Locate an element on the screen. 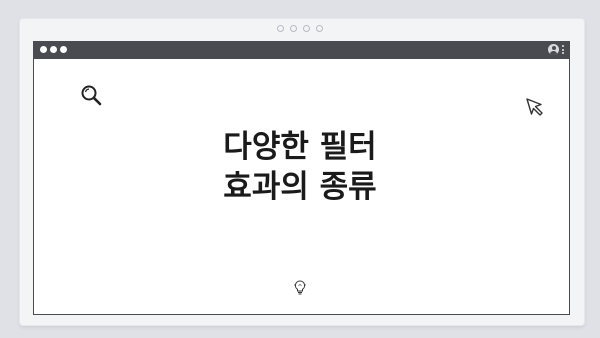 The width and height of the screenshot is (600, 338). window-controls is located at coordinates (53, 49).